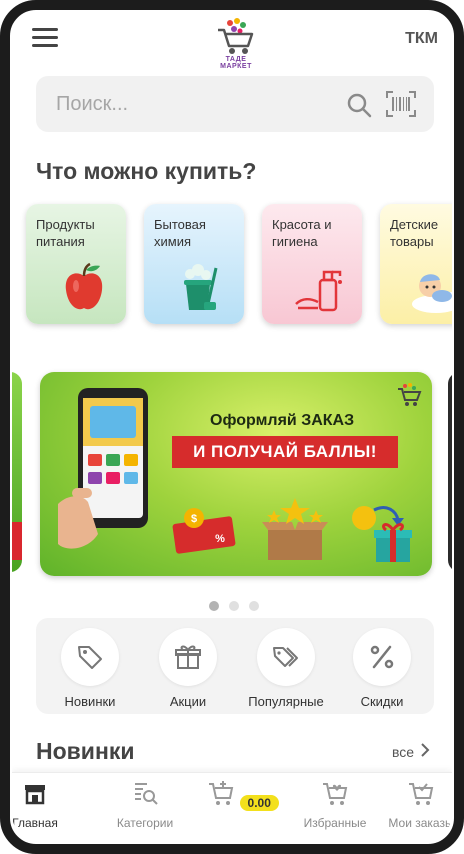 This screenshot has height=854, width=464. Describe the element at coordinates (382, 534) in the screenshot. I see `coin-to-gift-icon` at that location.